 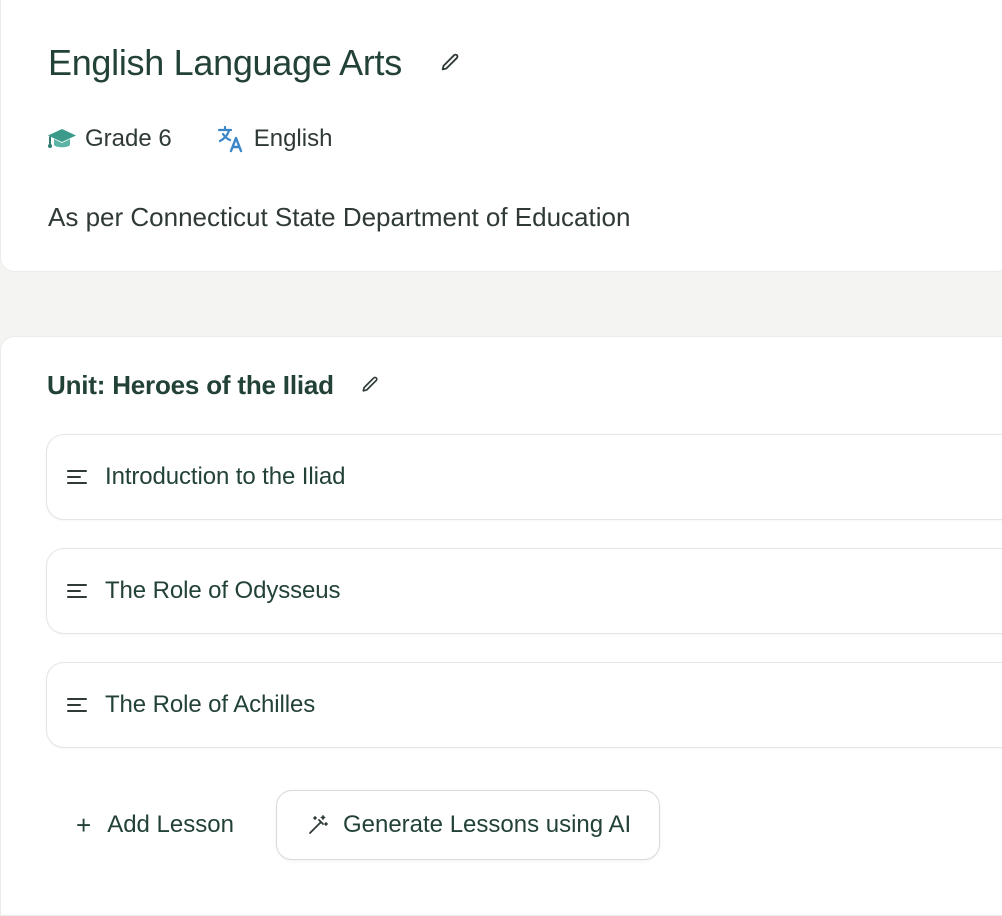 What do you see at coordinates (210, 704) in the screenshot?
I see `lesson-title: The Role of Achilles` at bounding box center [210, 704].